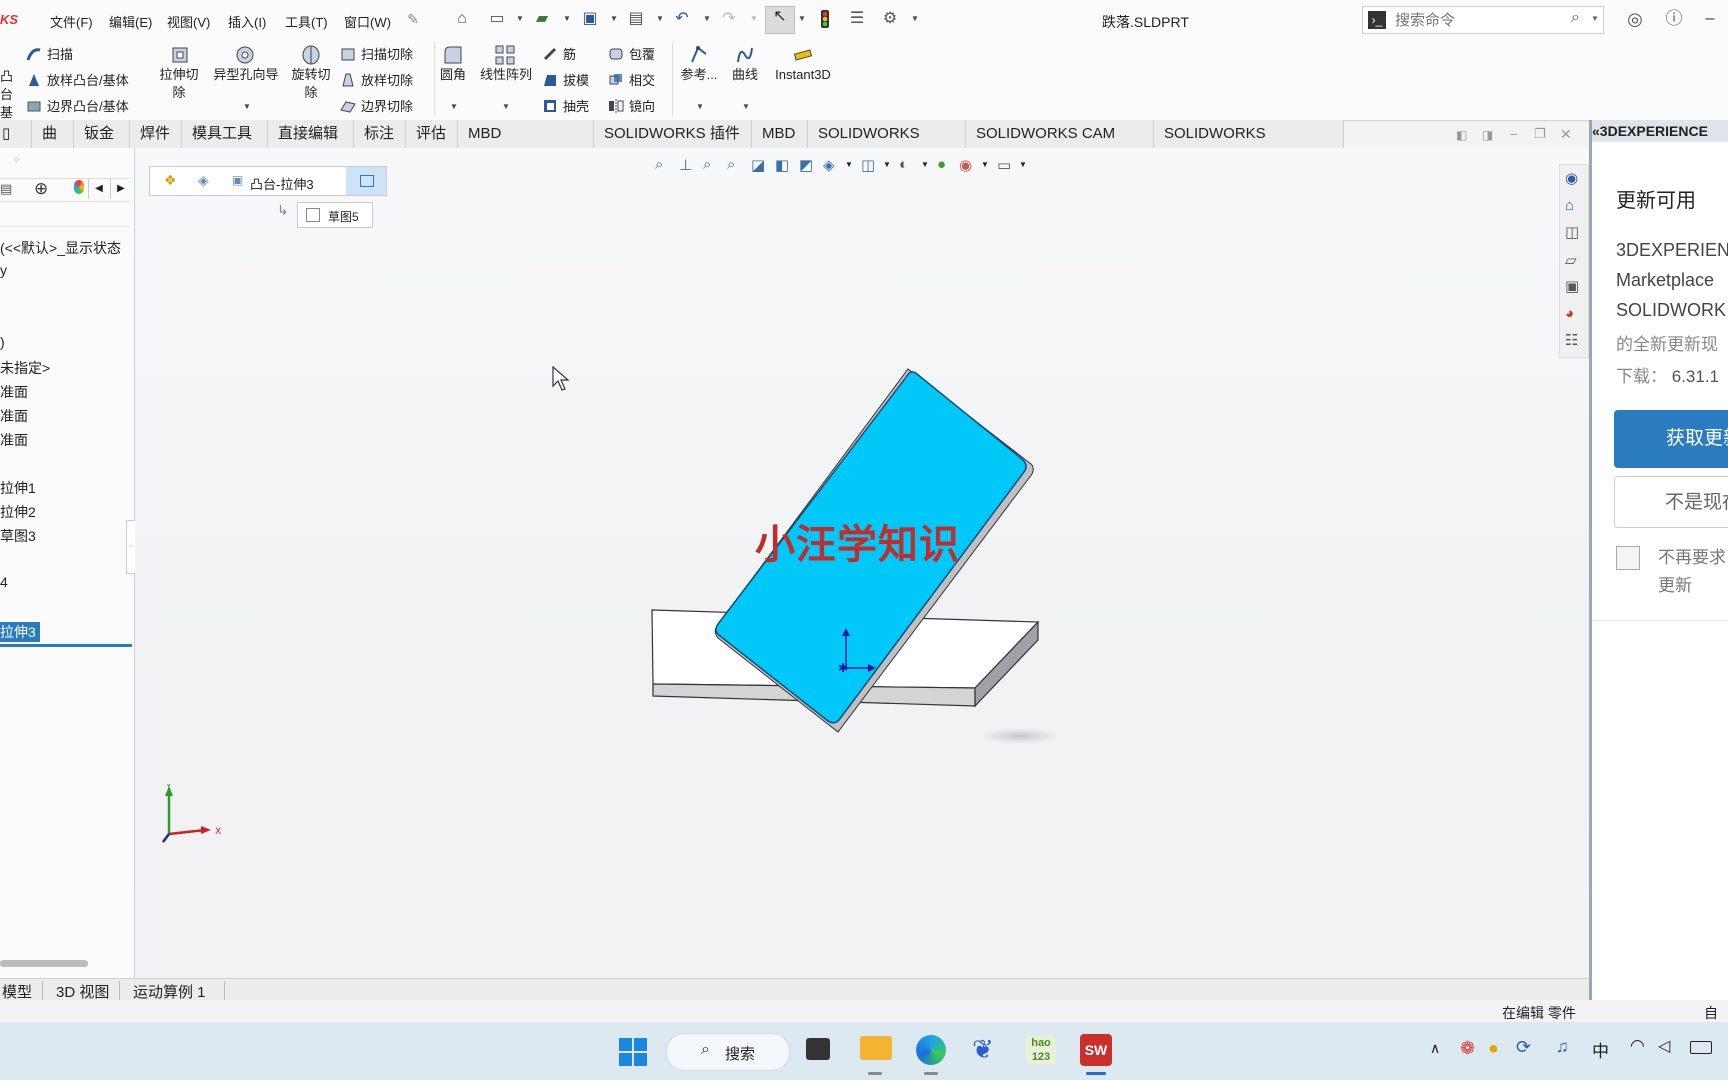 The height and width of the screenshot is (1080, 1728). Describe the element at coordinates (1595, 18) in the screenshot. I see `search-dropdown-icon: ▼` at that location.